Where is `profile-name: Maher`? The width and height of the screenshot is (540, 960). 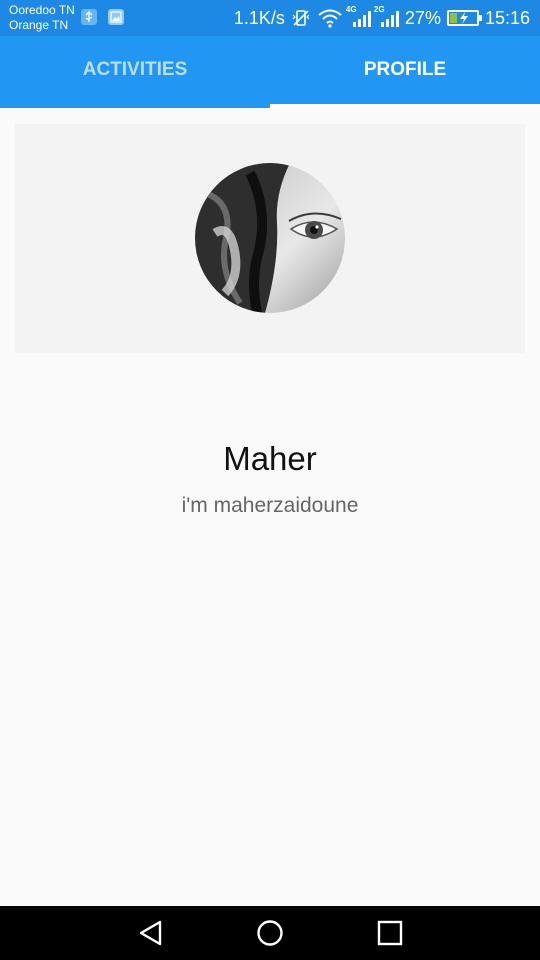
profile-name: Maher is located at coordinates (270, 458).